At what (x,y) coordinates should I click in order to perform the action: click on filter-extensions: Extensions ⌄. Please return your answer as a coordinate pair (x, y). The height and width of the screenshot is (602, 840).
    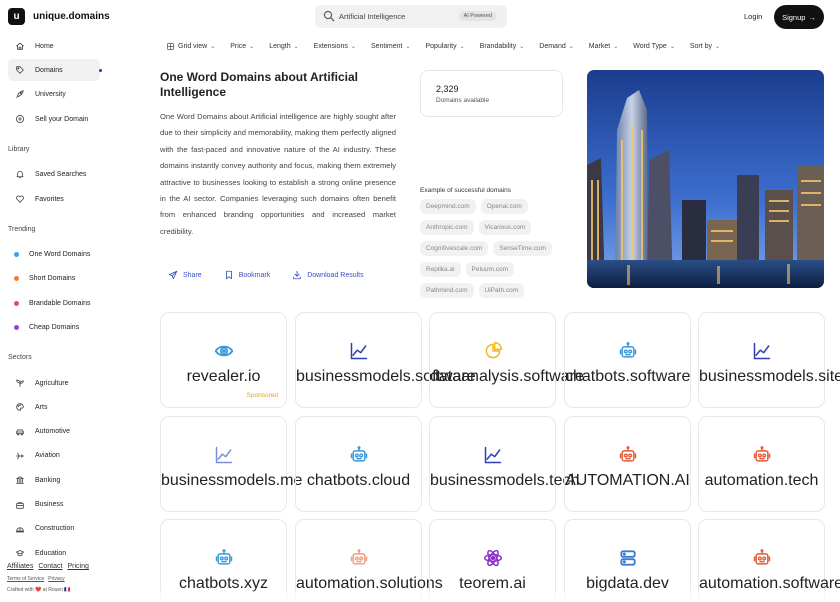
    Looking at the image, I should click on (335, 46).